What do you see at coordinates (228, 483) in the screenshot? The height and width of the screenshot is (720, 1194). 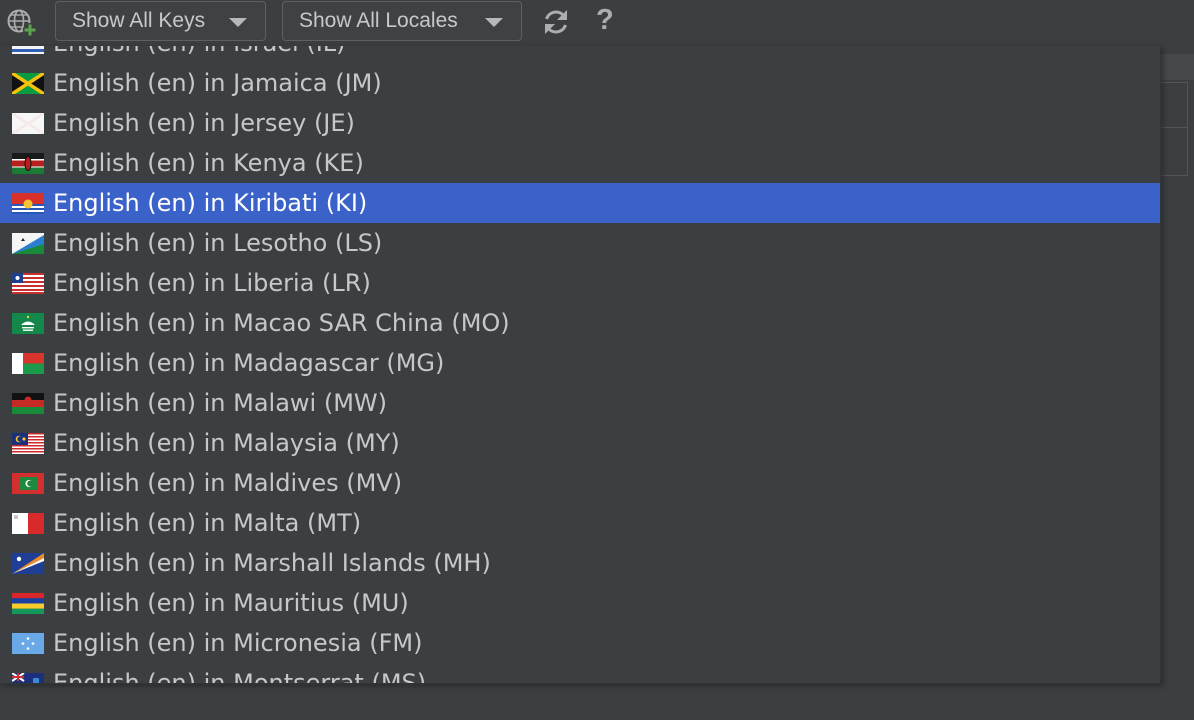 I see `locale-label: English (en) in Maldives (MV)` at bounding box center [228, 483].